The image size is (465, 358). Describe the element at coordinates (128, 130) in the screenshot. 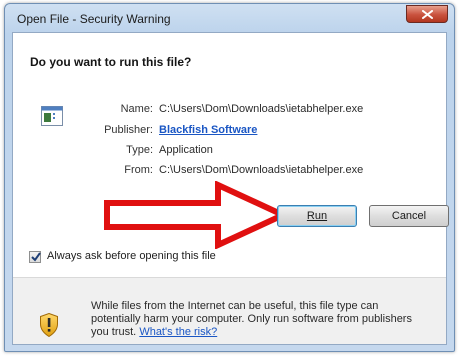

I see `publisher-label: Publisher:` at that location.